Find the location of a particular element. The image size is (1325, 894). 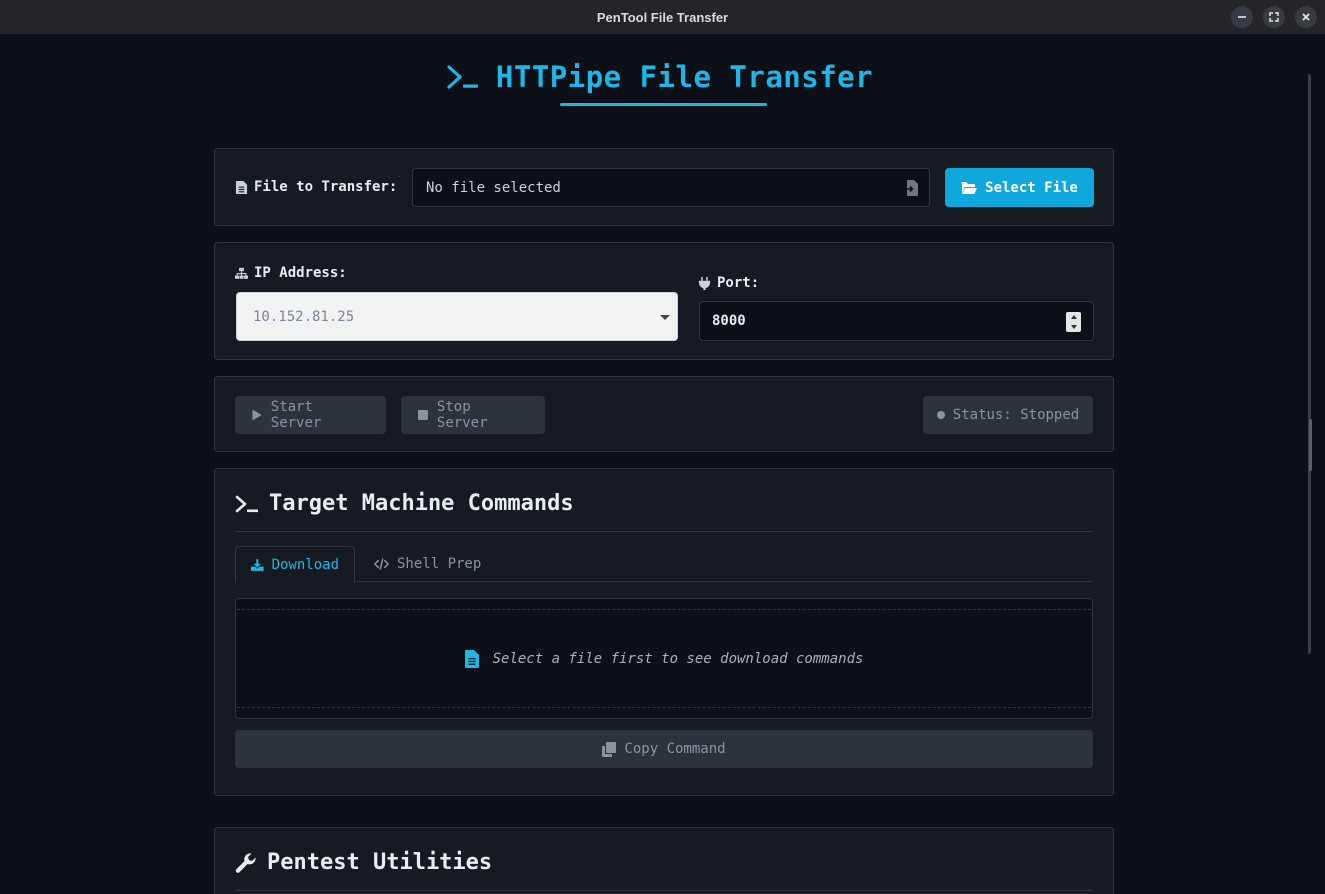

network-card: IP Address: 10.152.81.25 Port: 8000 is located at coordinates (664, 301).